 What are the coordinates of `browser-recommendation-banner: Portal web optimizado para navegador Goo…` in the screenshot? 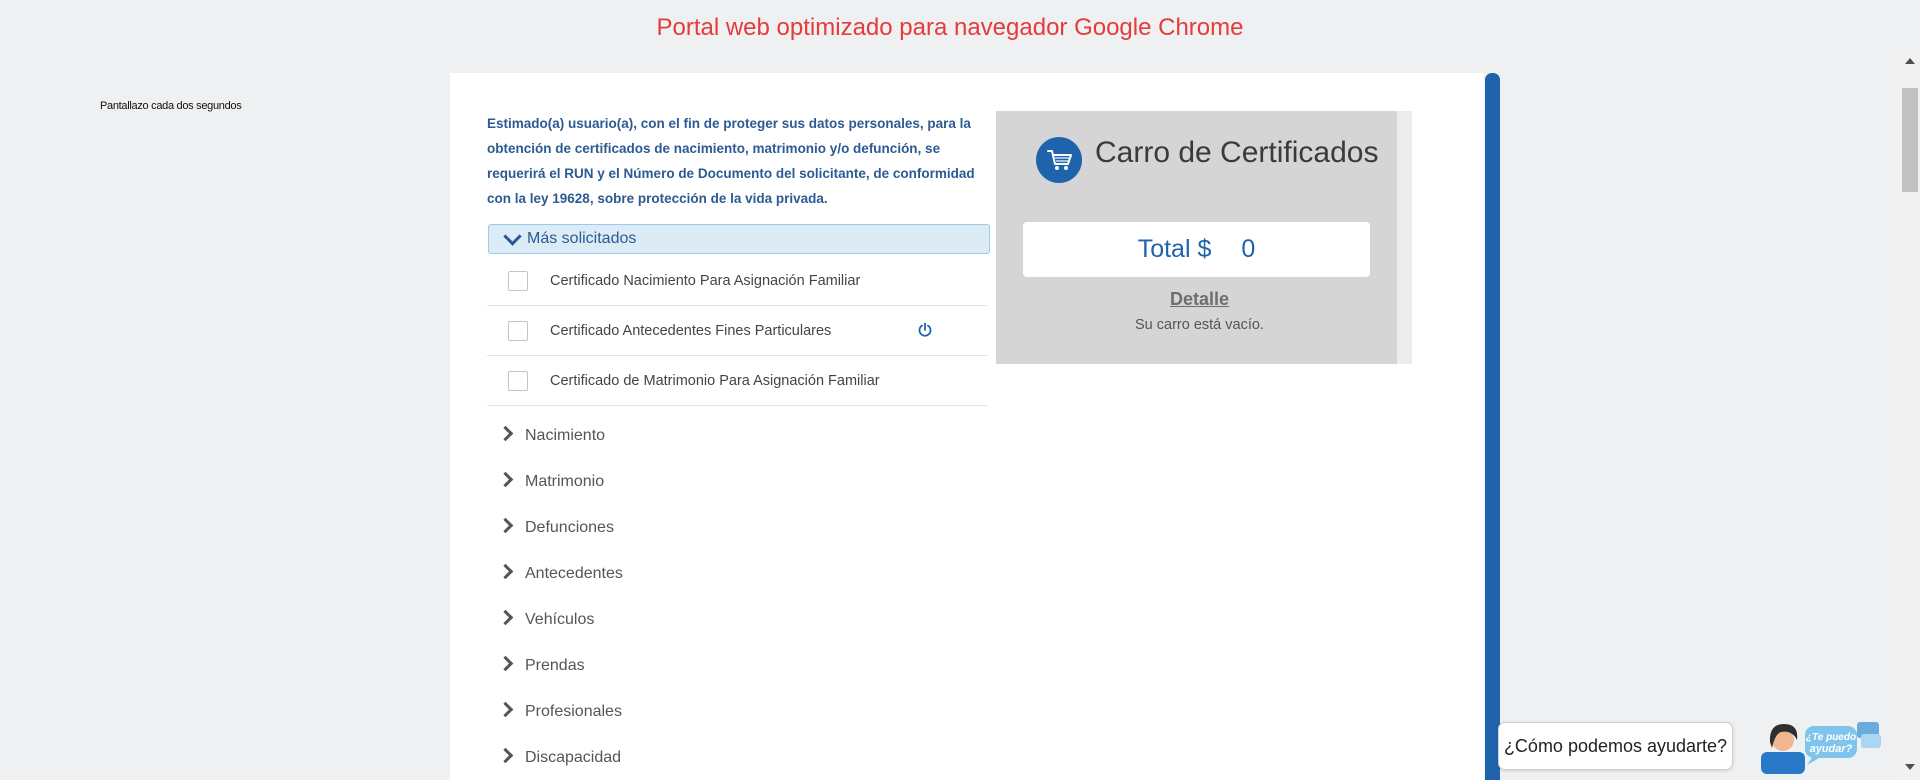 It's located at (950, 27).